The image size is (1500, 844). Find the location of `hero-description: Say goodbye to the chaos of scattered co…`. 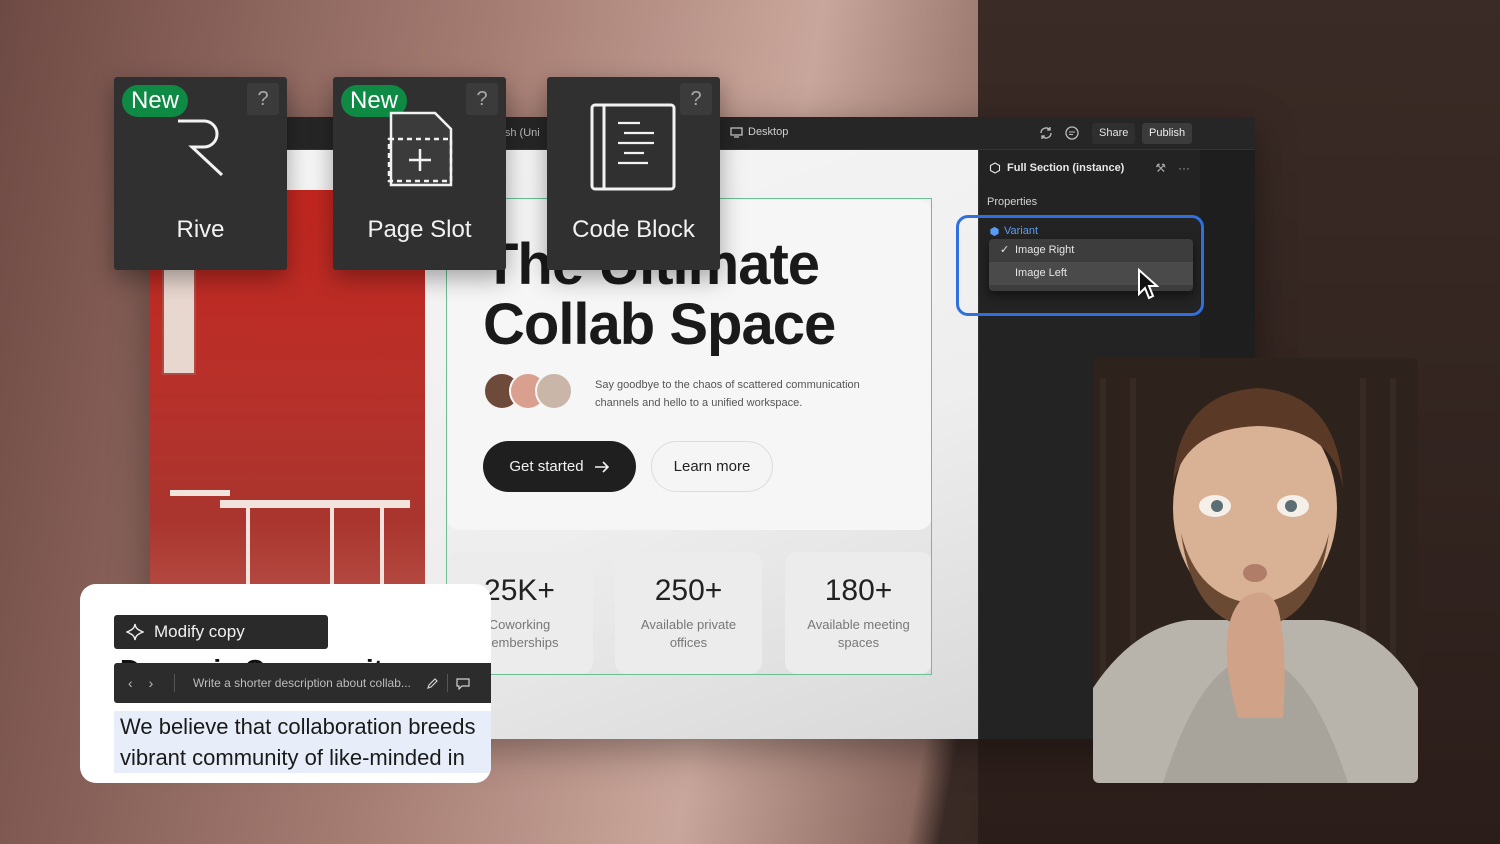

hero-description: Say goodbye to the chaos of scattered co… is located at coordinates (727, 394).